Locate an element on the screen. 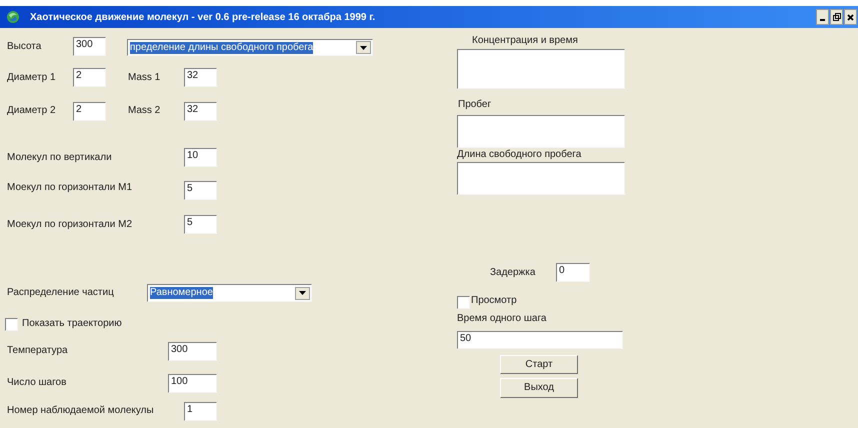 This screenshot has height=428, width=858. field-label: Высота is located at coordinates (24, 47).